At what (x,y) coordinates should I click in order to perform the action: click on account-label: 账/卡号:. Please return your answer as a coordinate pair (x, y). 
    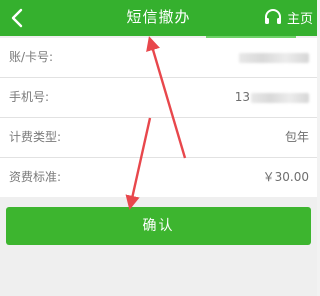
    Looking at the image, I should click on (31, 57).